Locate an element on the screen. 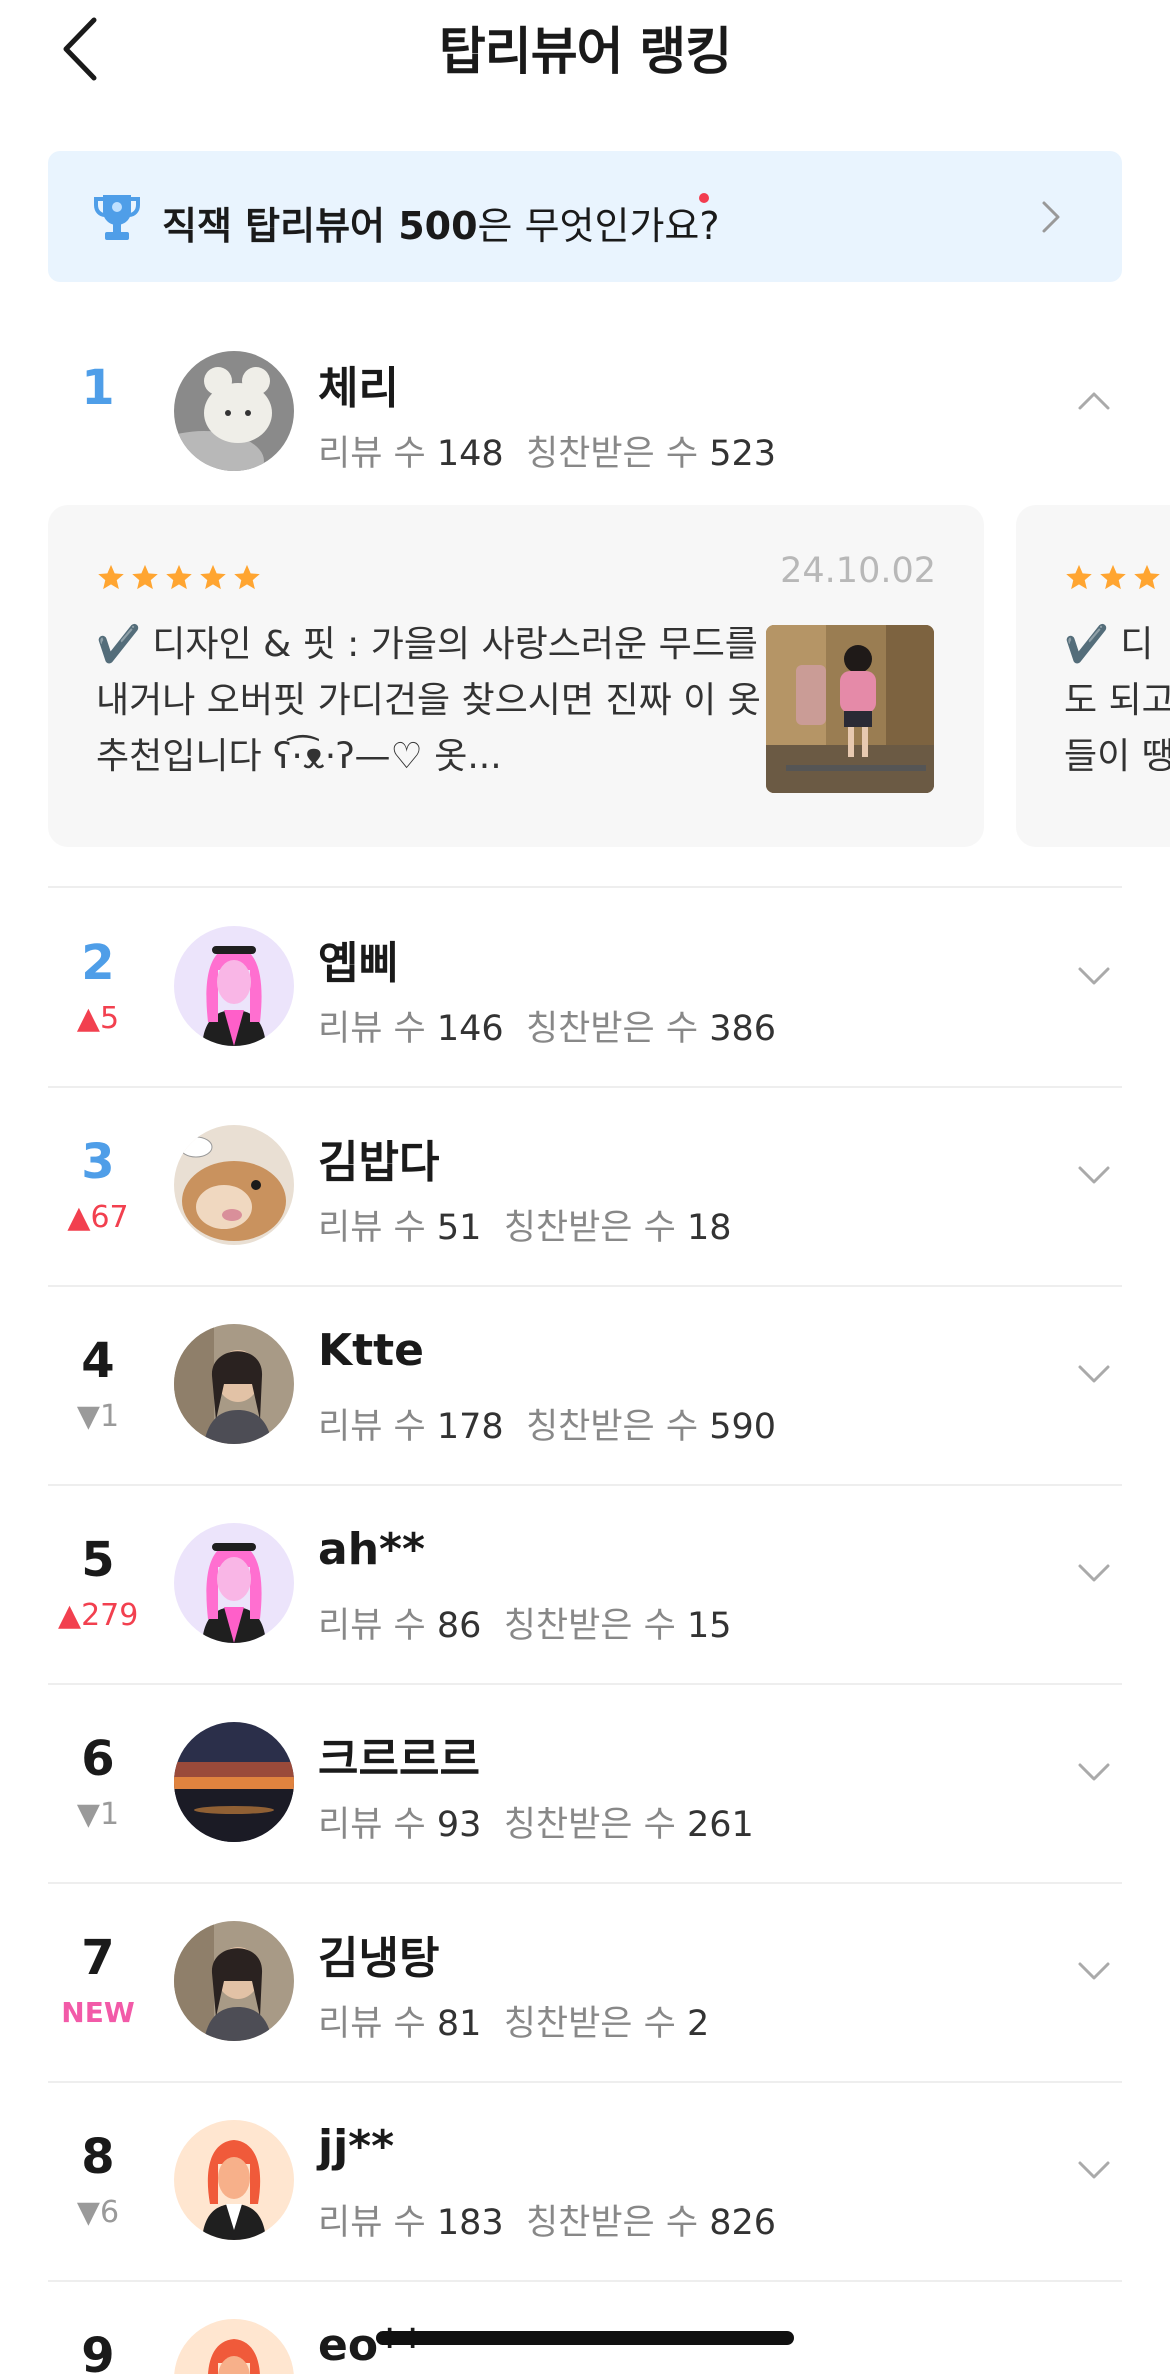 Image resolution: width=1170 pixels, height=2374 pixels. review-photo is located at coordinates (850, 709).